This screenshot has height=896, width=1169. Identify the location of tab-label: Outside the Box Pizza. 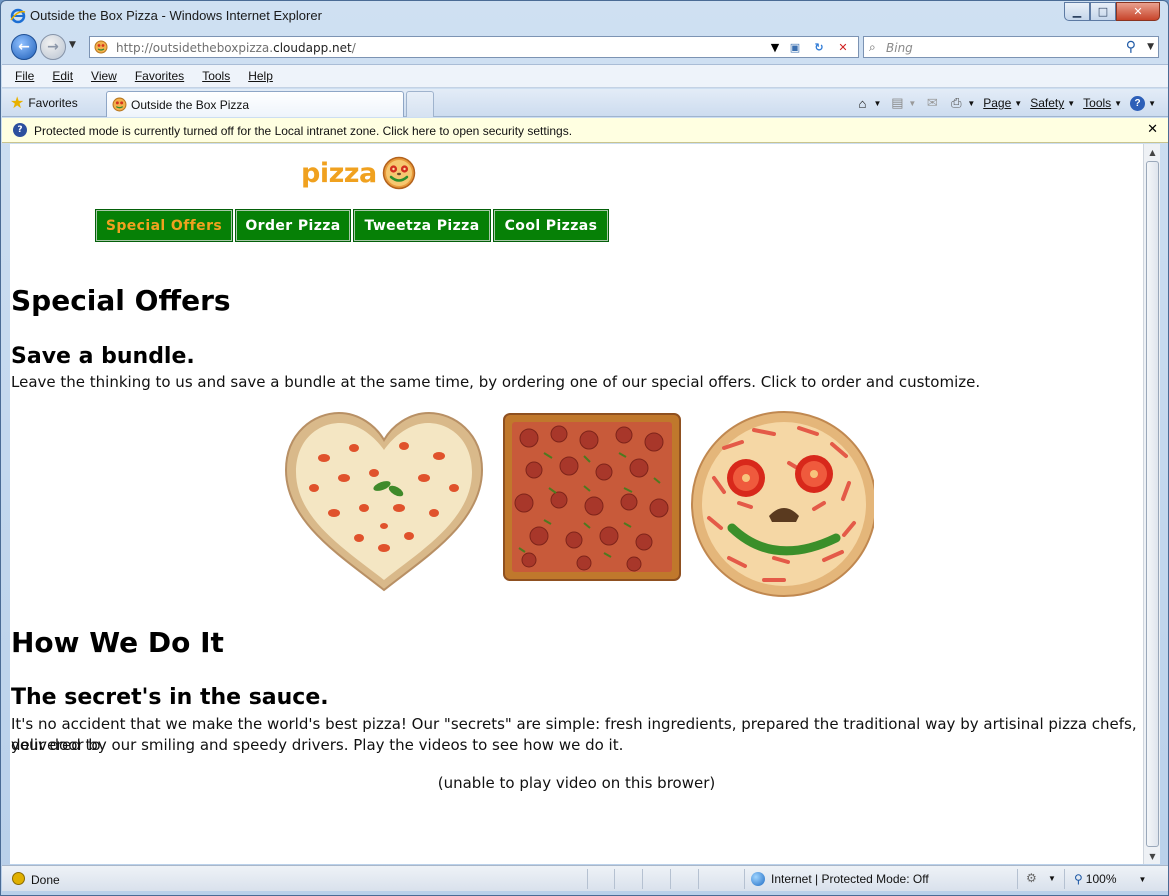
(190, 105).